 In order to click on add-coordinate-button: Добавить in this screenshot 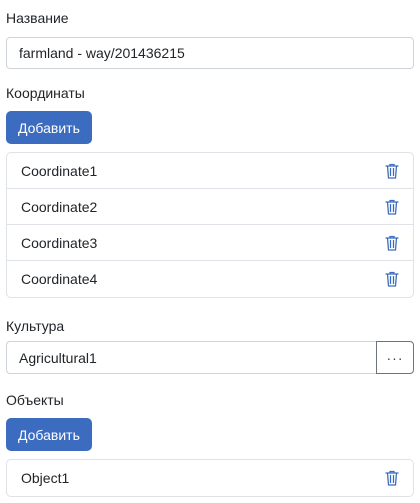, I will do `click(49, 127)`.